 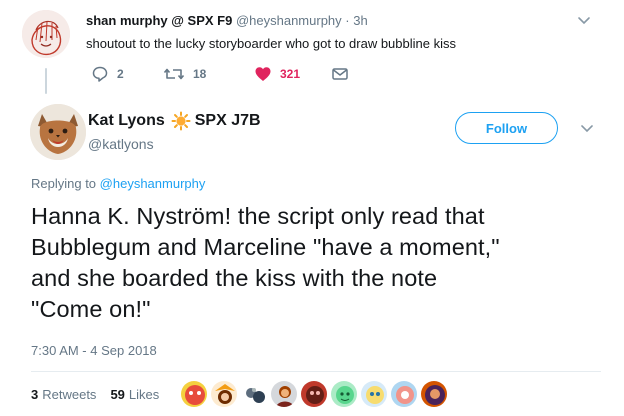 What do you see at coordinates (265, 247) in the screenshot?
I see `tweet-text-line: Bubblegum and Marceline "have a moment,"` at bounding box center [265, 247].